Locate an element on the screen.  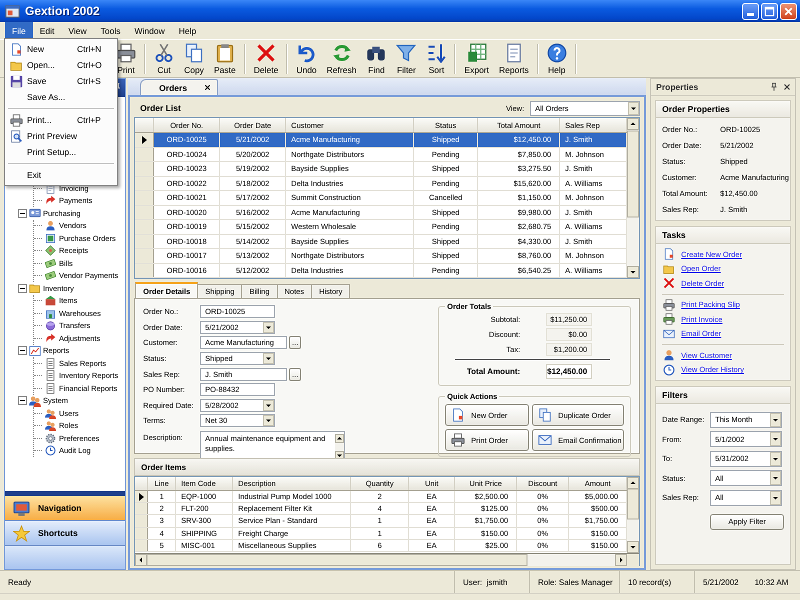
panel-title: Properties is located at coordinates (678, 87).